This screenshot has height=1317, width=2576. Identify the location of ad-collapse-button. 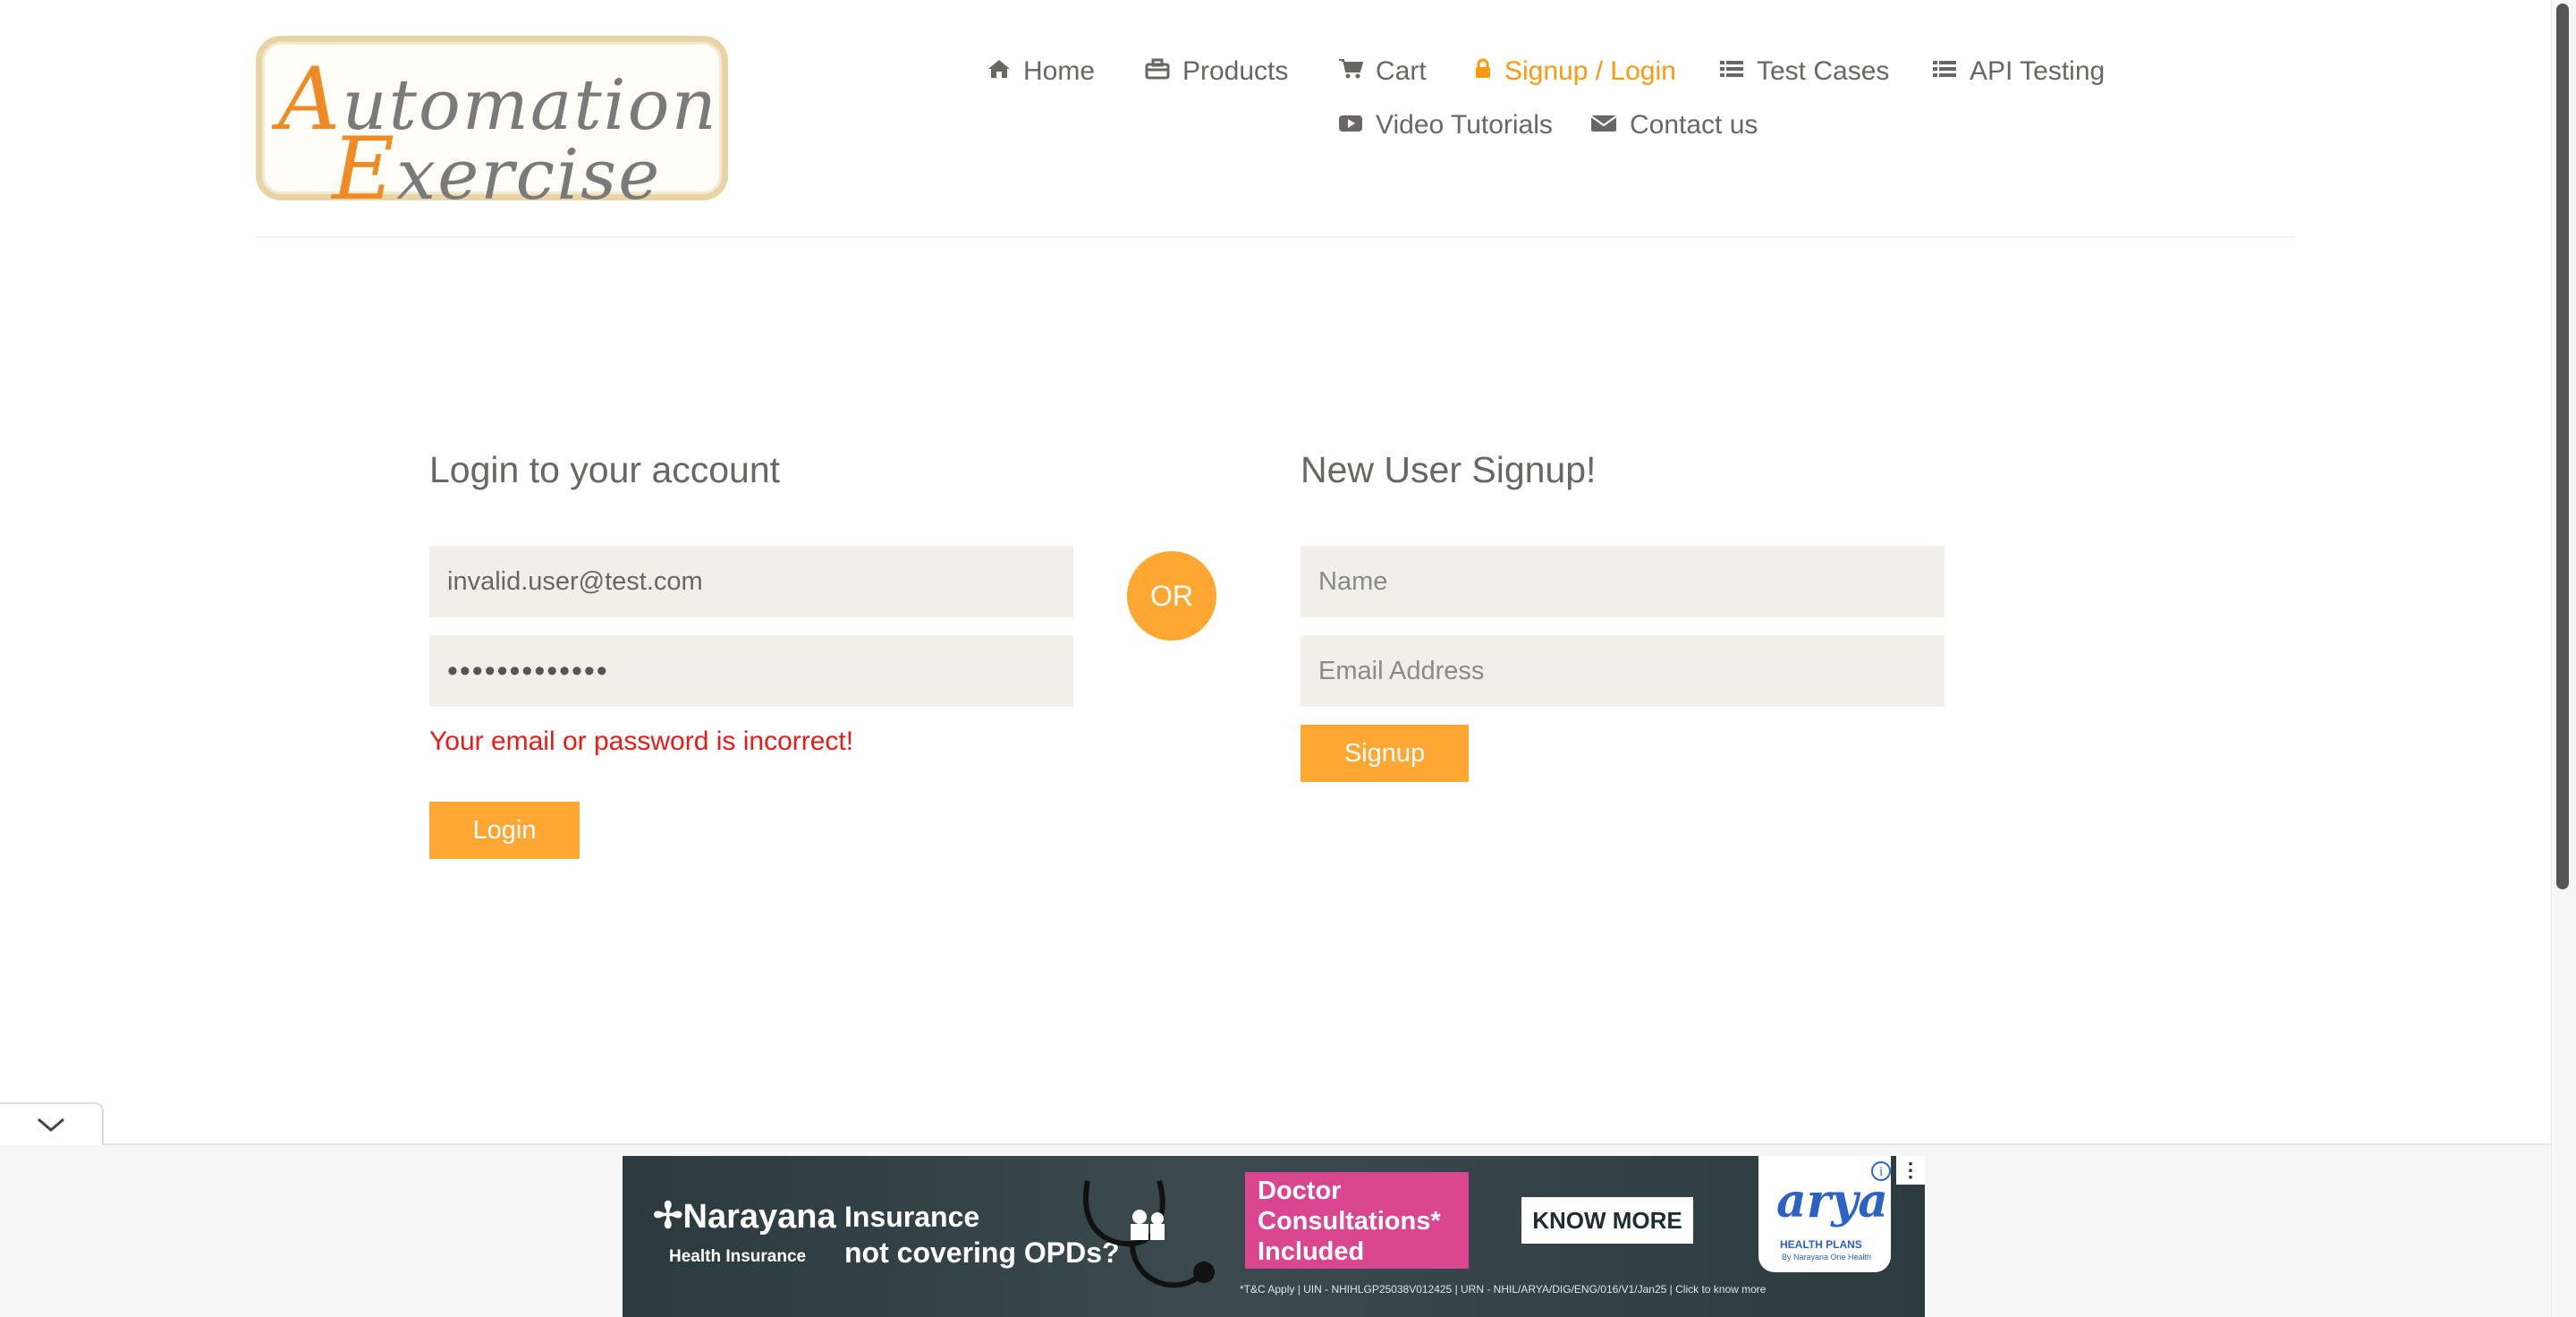
(52, 1123).